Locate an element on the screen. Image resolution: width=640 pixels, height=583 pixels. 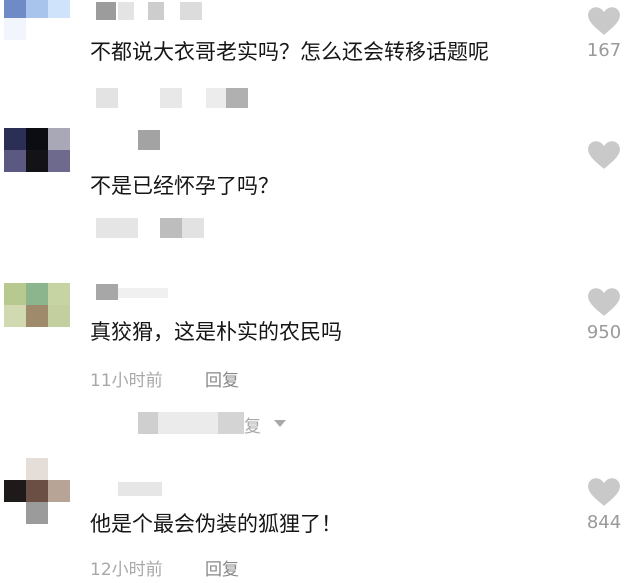
comment-text: 真狡猾，这是朴实的农民吗 is located at coordinates (216, 332).